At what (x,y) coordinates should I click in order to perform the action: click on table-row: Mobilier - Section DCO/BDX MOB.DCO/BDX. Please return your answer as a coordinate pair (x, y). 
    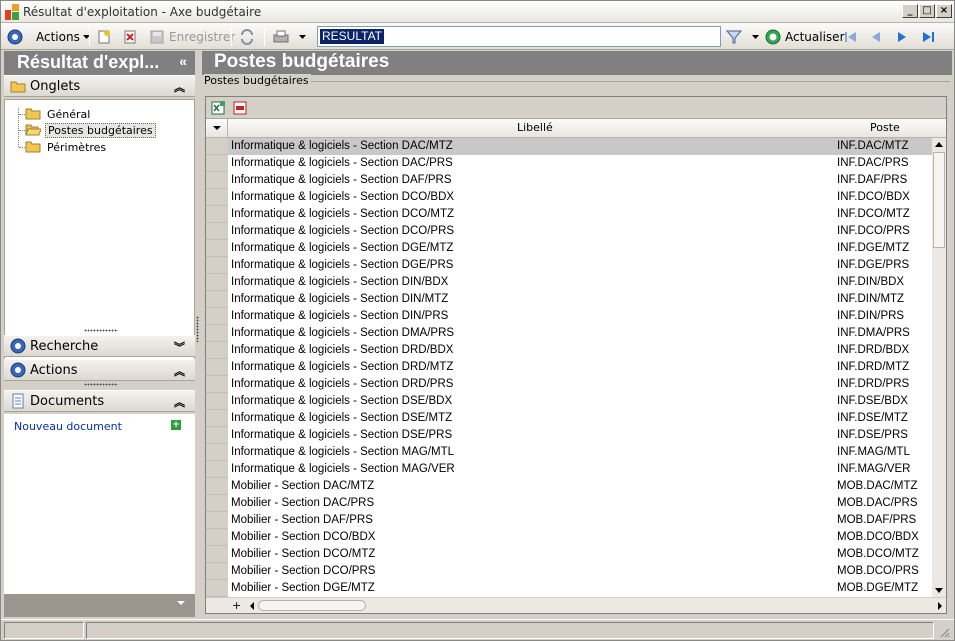
    Looking at the image, I should click on (569, 537).